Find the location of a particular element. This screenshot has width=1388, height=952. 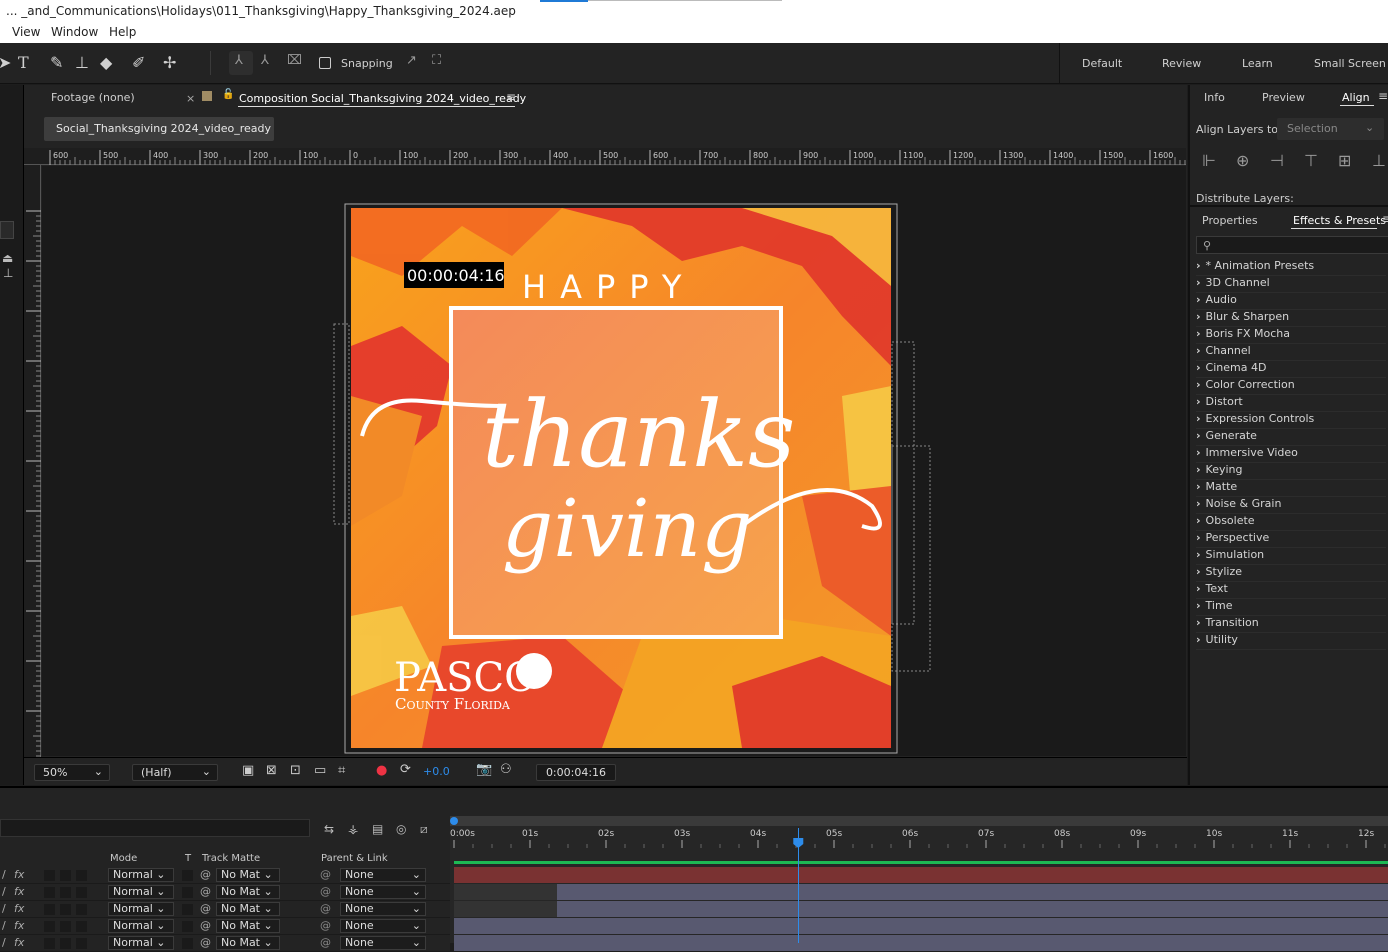

align-vcenter-icon: ⊞ is located at coordinates (1344, 160).